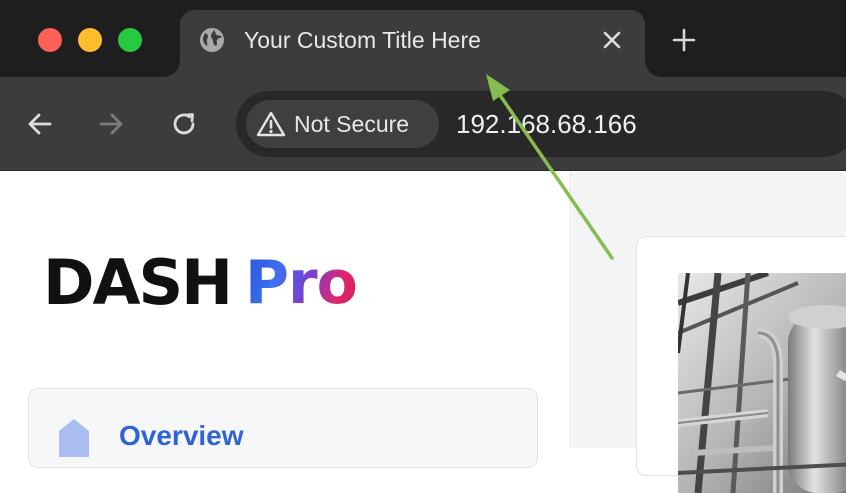  I want to click on logo-primary-text: DASH, so click(138, 282).